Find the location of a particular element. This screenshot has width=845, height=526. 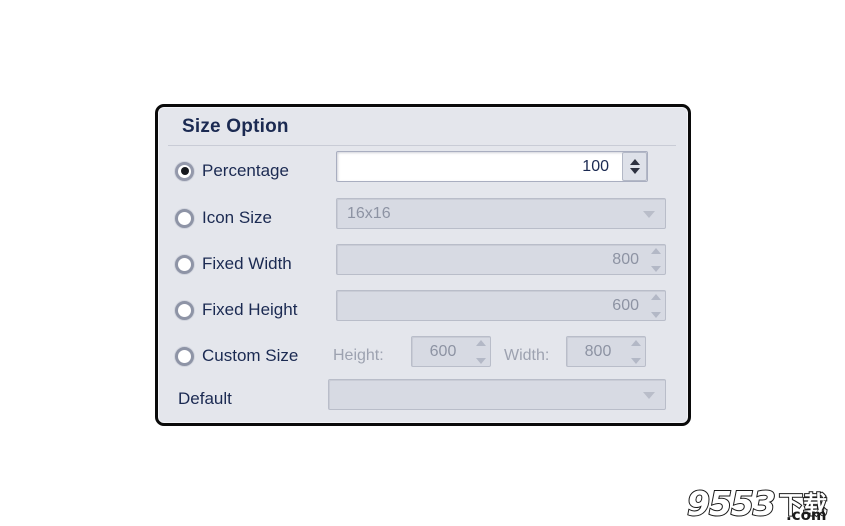

label-fixed-height: Fixed Height is located at coordinates (250, 309).